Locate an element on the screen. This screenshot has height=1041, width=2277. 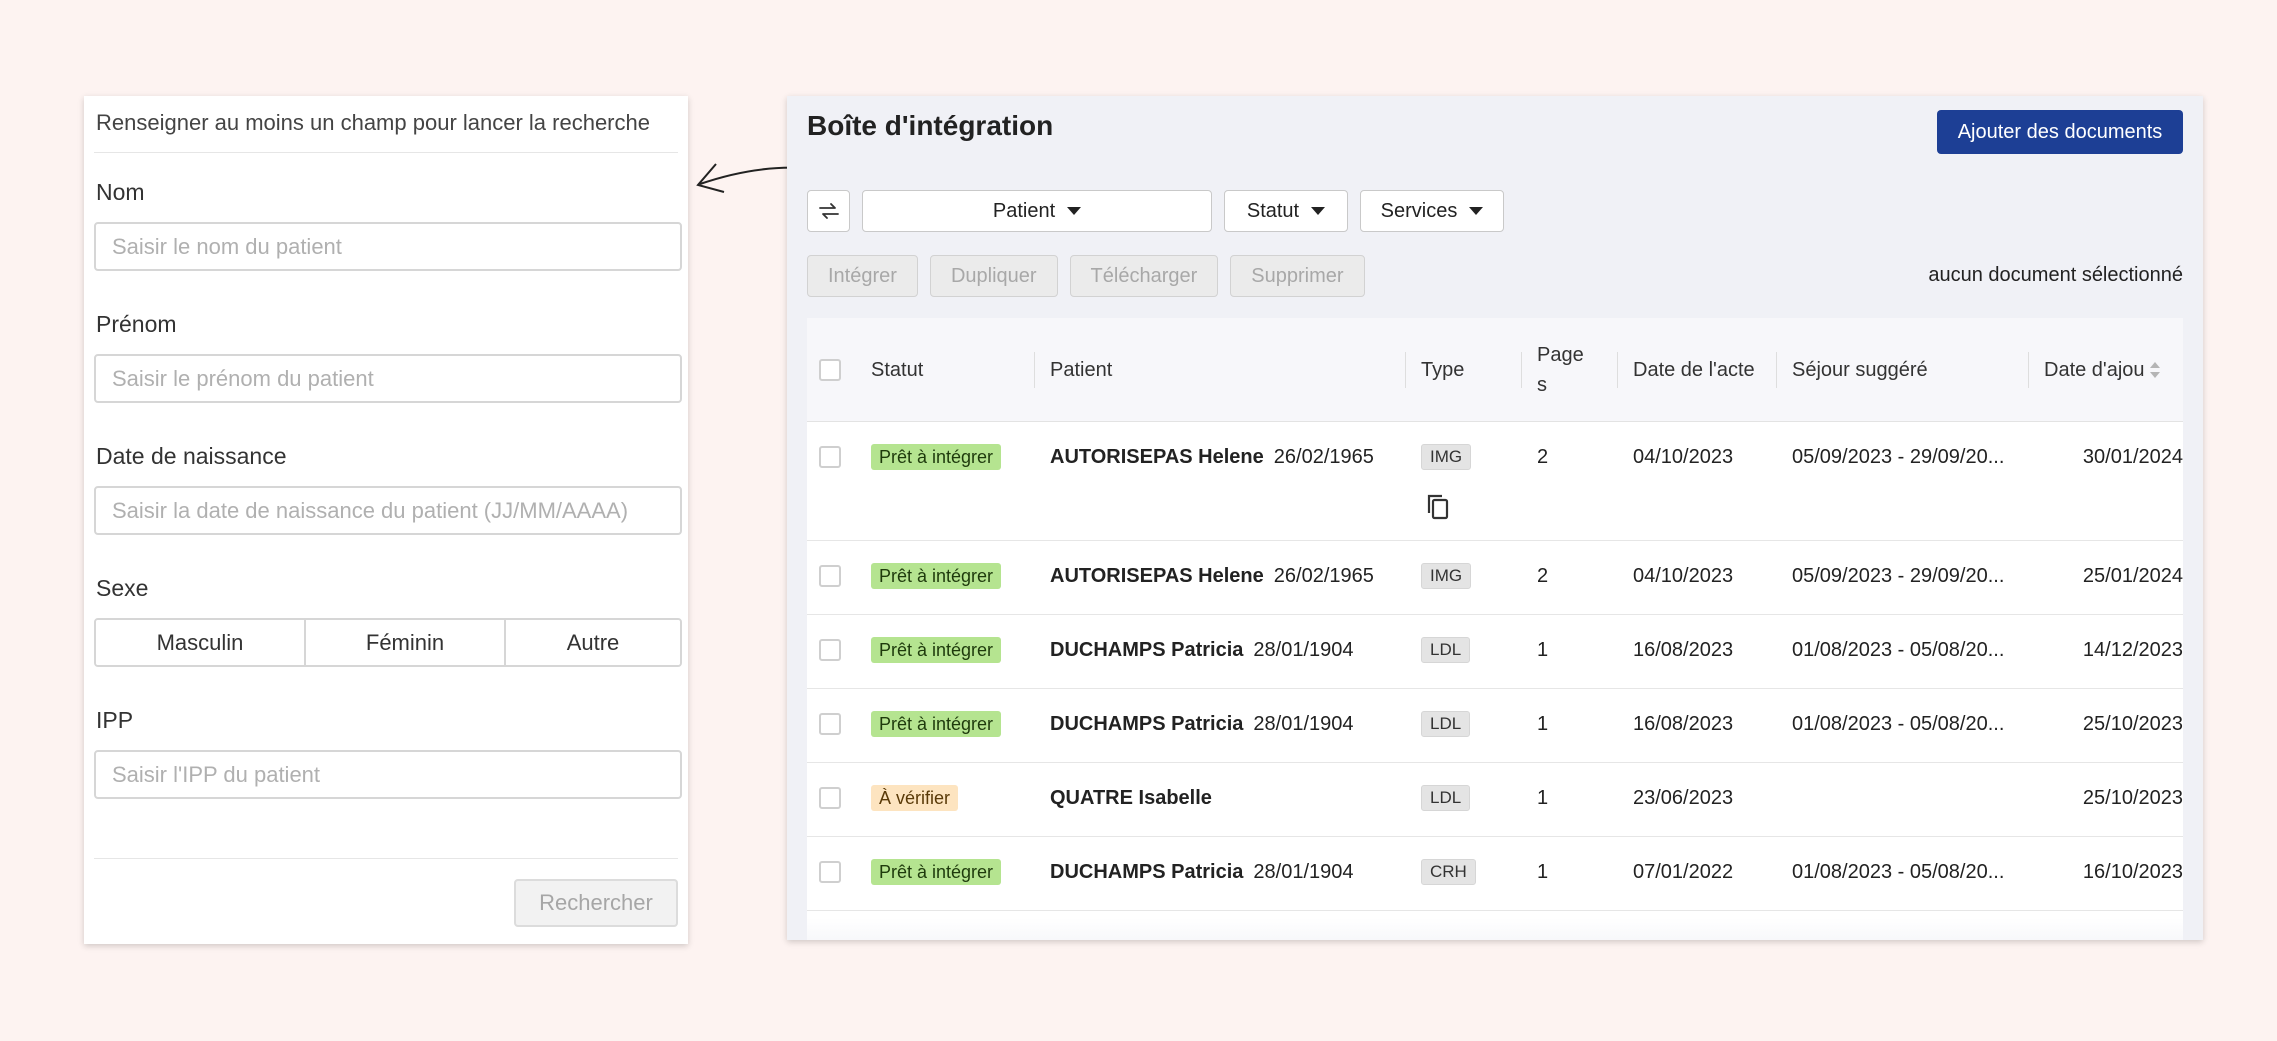
date-ajout: 16/10/2023 is located at coordinates (2132, 872).